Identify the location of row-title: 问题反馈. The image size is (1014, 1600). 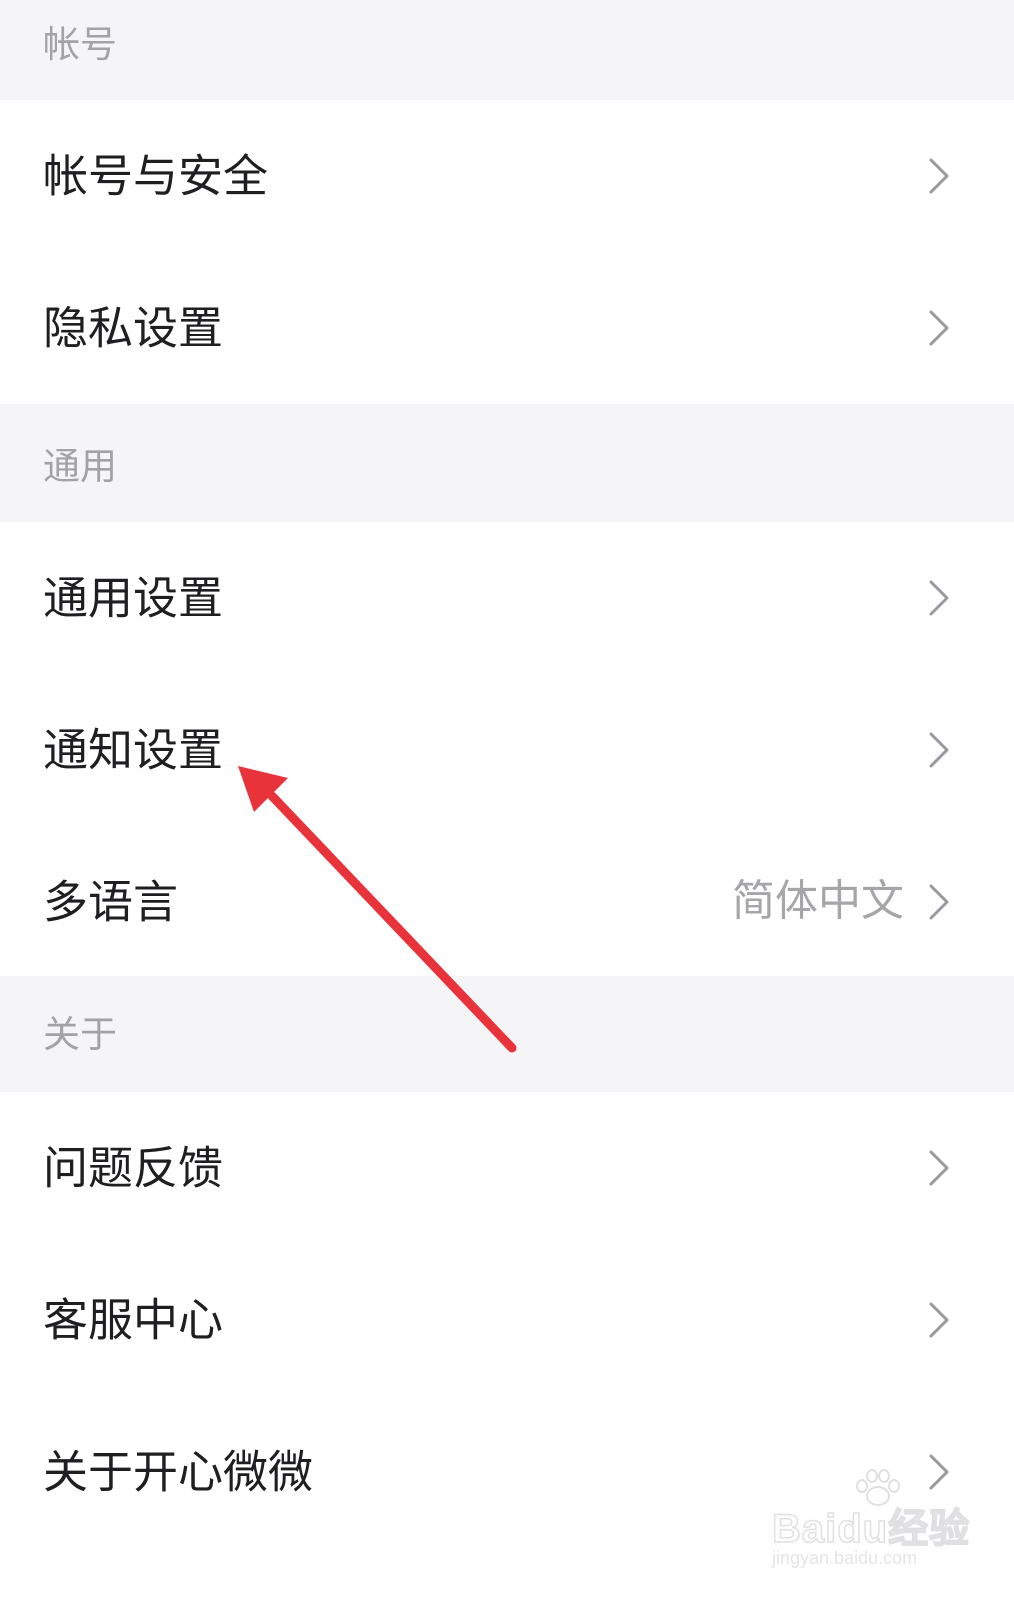
(133, 1168).